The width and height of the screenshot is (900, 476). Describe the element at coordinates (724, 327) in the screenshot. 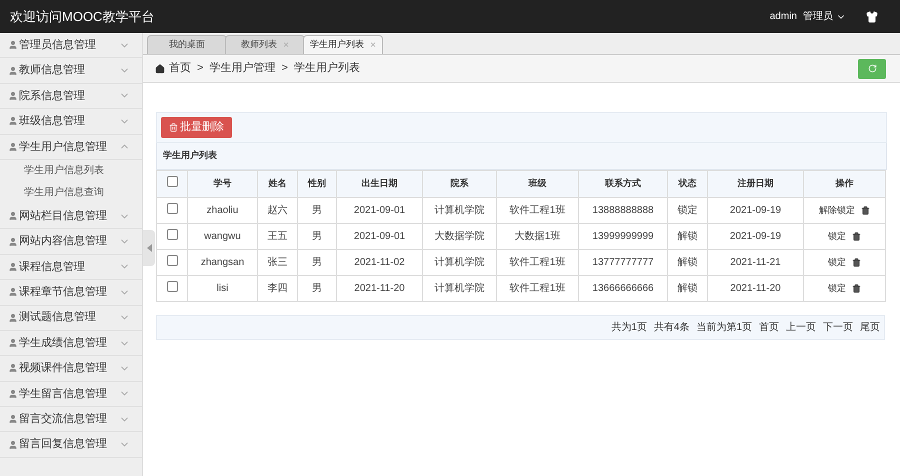

I see `pagination-info: 当前为第1页` at that location.